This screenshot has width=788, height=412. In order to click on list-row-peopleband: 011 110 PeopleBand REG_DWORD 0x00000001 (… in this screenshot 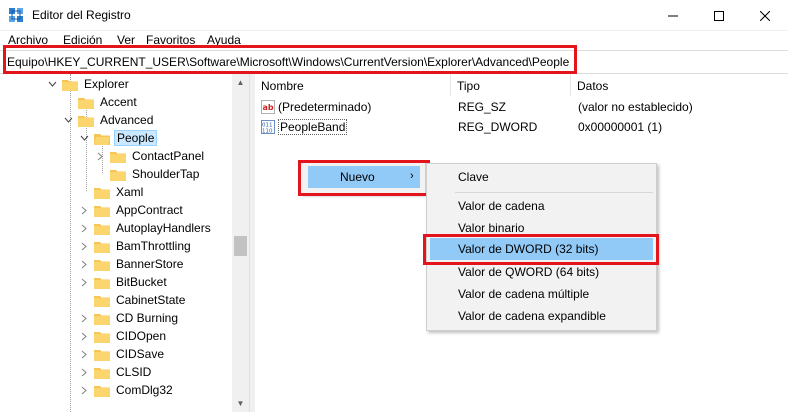, I will do `click(521, 127)`.